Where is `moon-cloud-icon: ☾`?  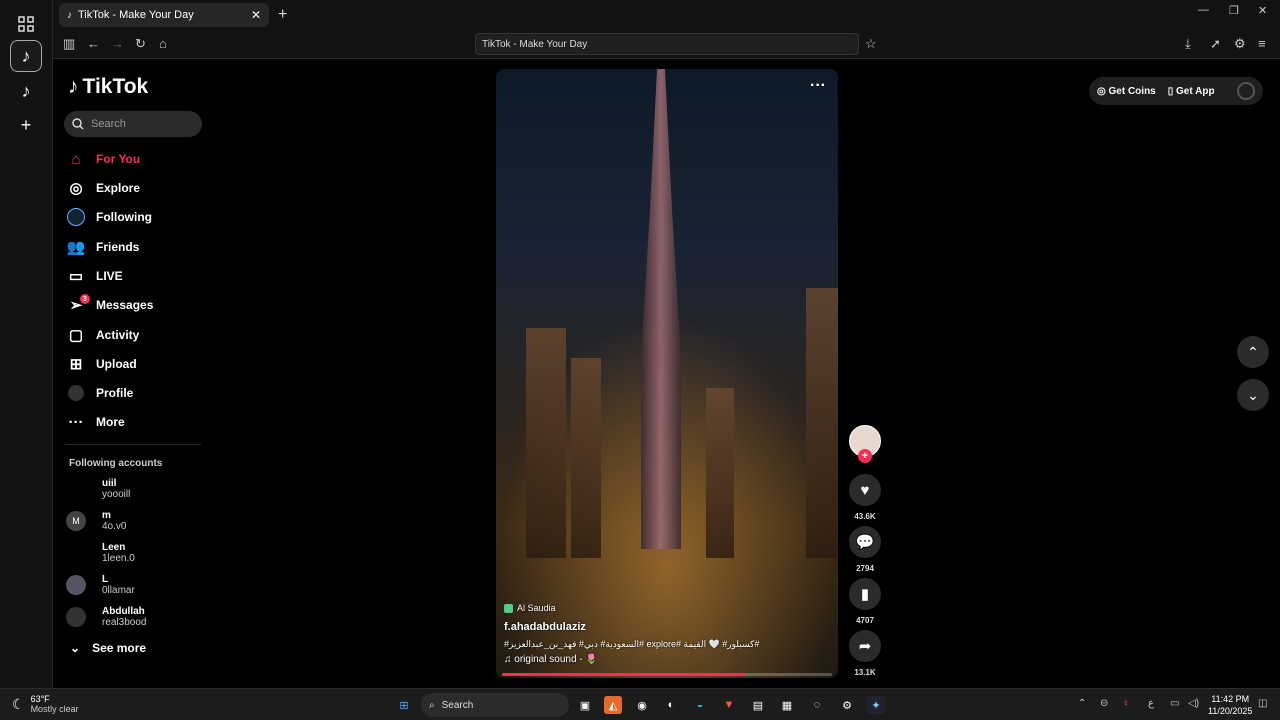
moon-cloud-icon: ☾ is located at coordinates (18, 703).